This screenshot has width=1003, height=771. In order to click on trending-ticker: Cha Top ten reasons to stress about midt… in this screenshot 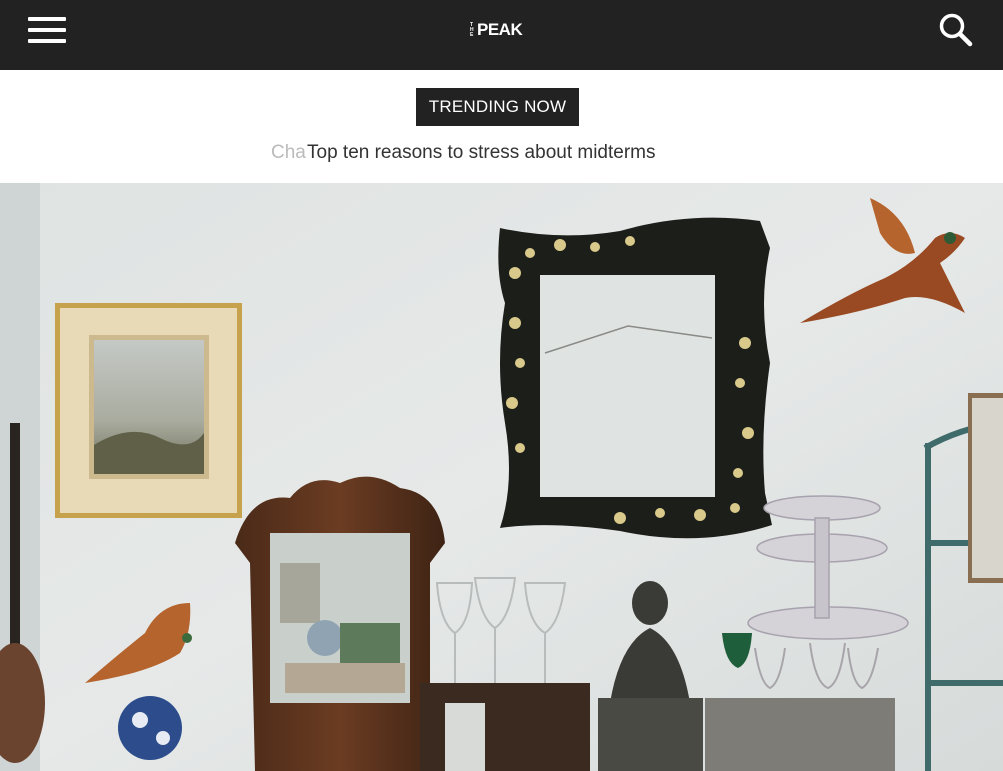, I will do `click(501, 154)`.